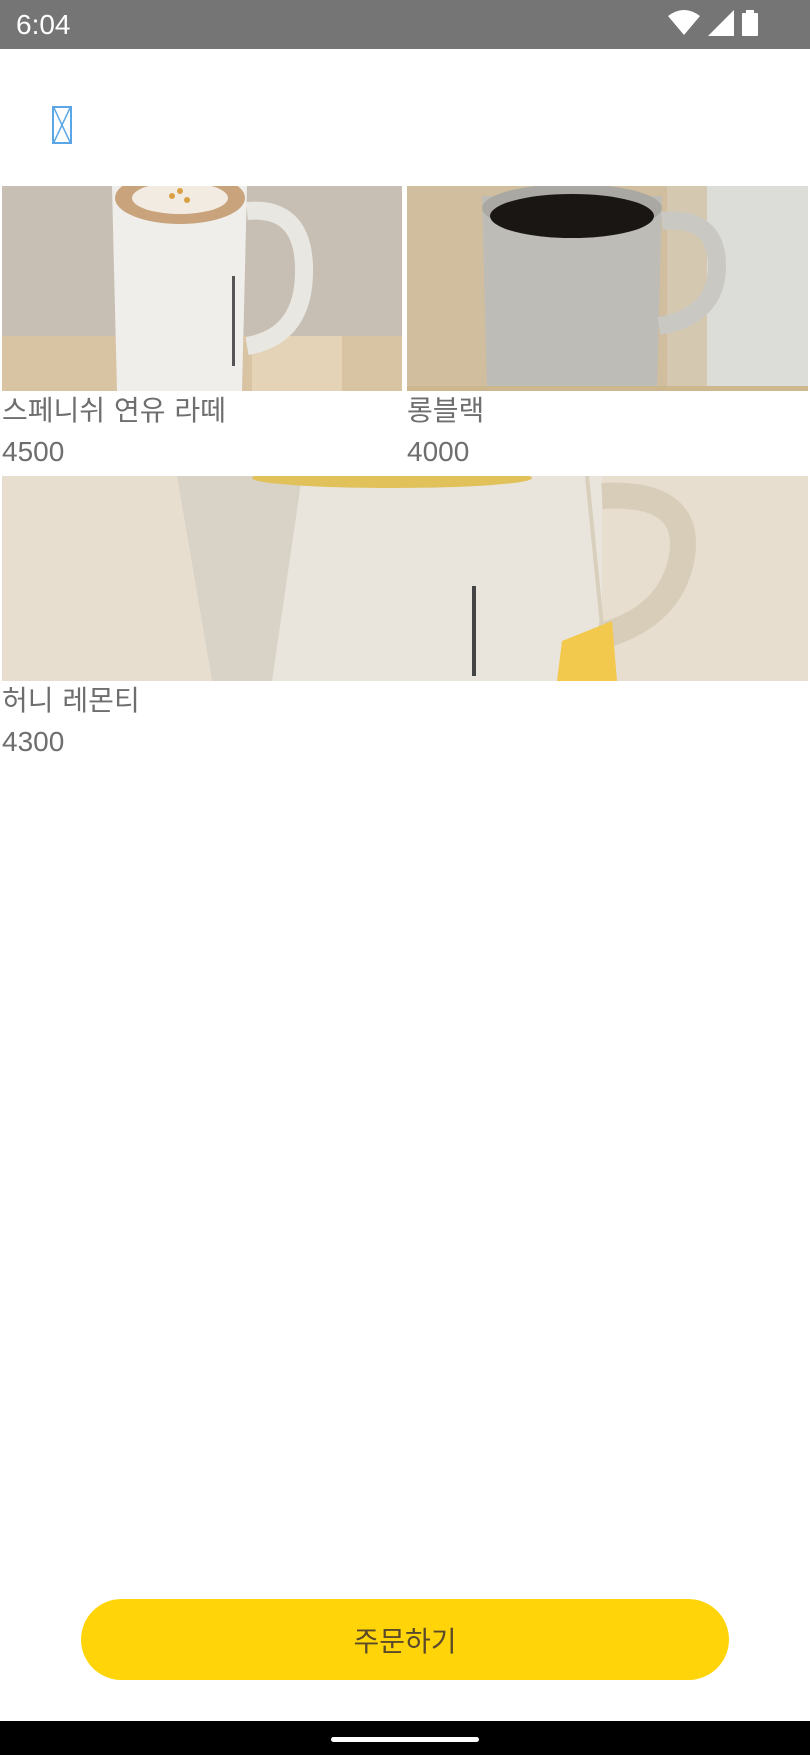  I want to click on status-time: 6:04, so click(43, 24).